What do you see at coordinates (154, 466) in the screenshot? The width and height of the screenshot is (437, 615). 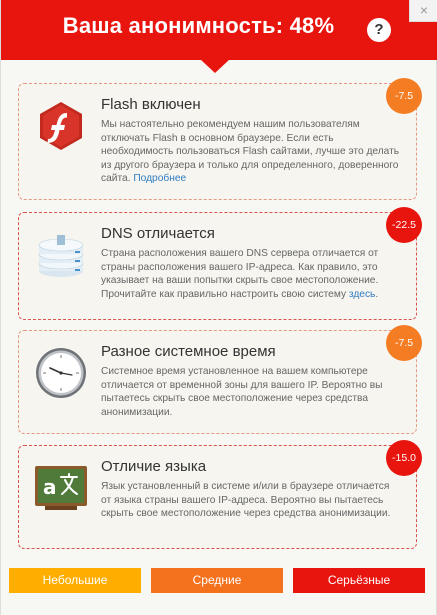 I see `card-title: Отличие языка` at bounding box center [154, 466].